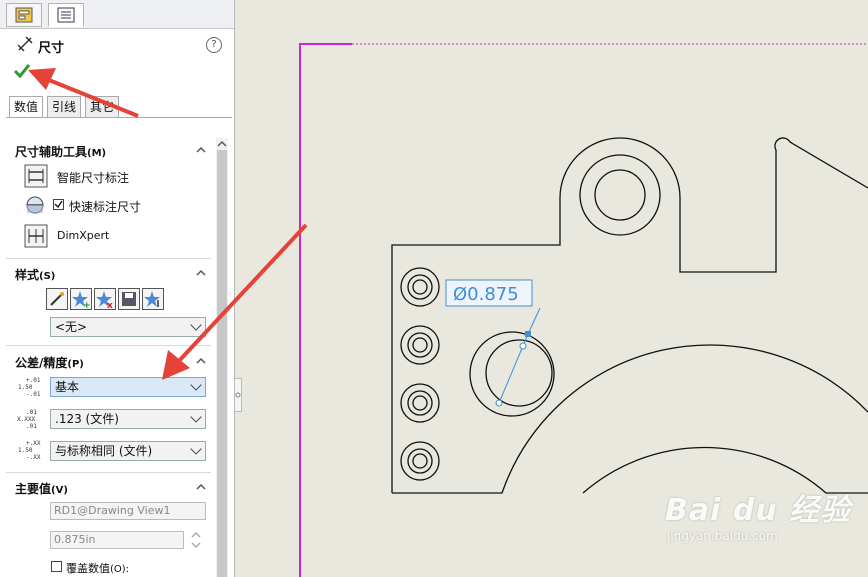 The image size is (868, 577). What do you see at coordinates (235, 301) in the screenshot?
I see `red-arrow-to-tolerance` at bounding box center [235, 301].